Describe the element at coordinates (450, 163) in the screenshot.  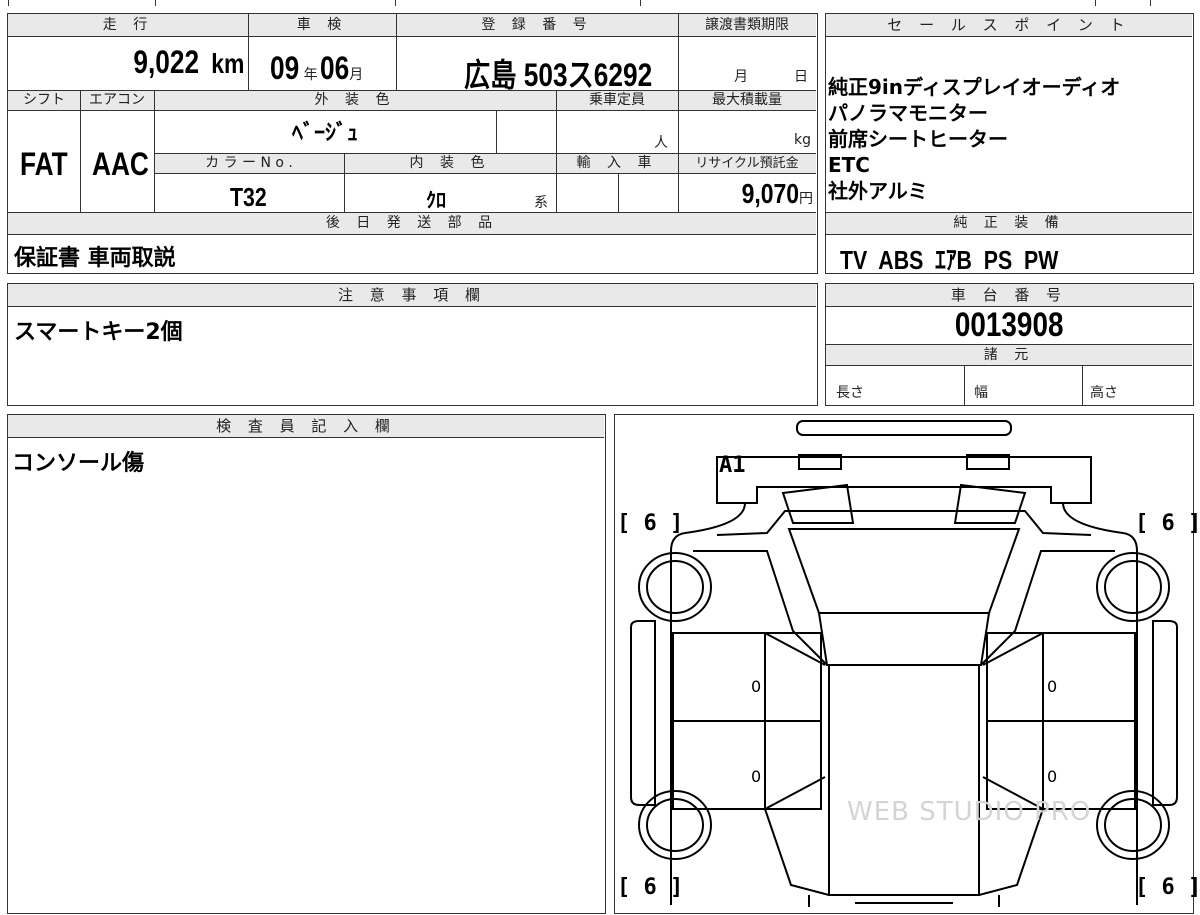
I see `interior-color-header: 内 装 色` at that location.